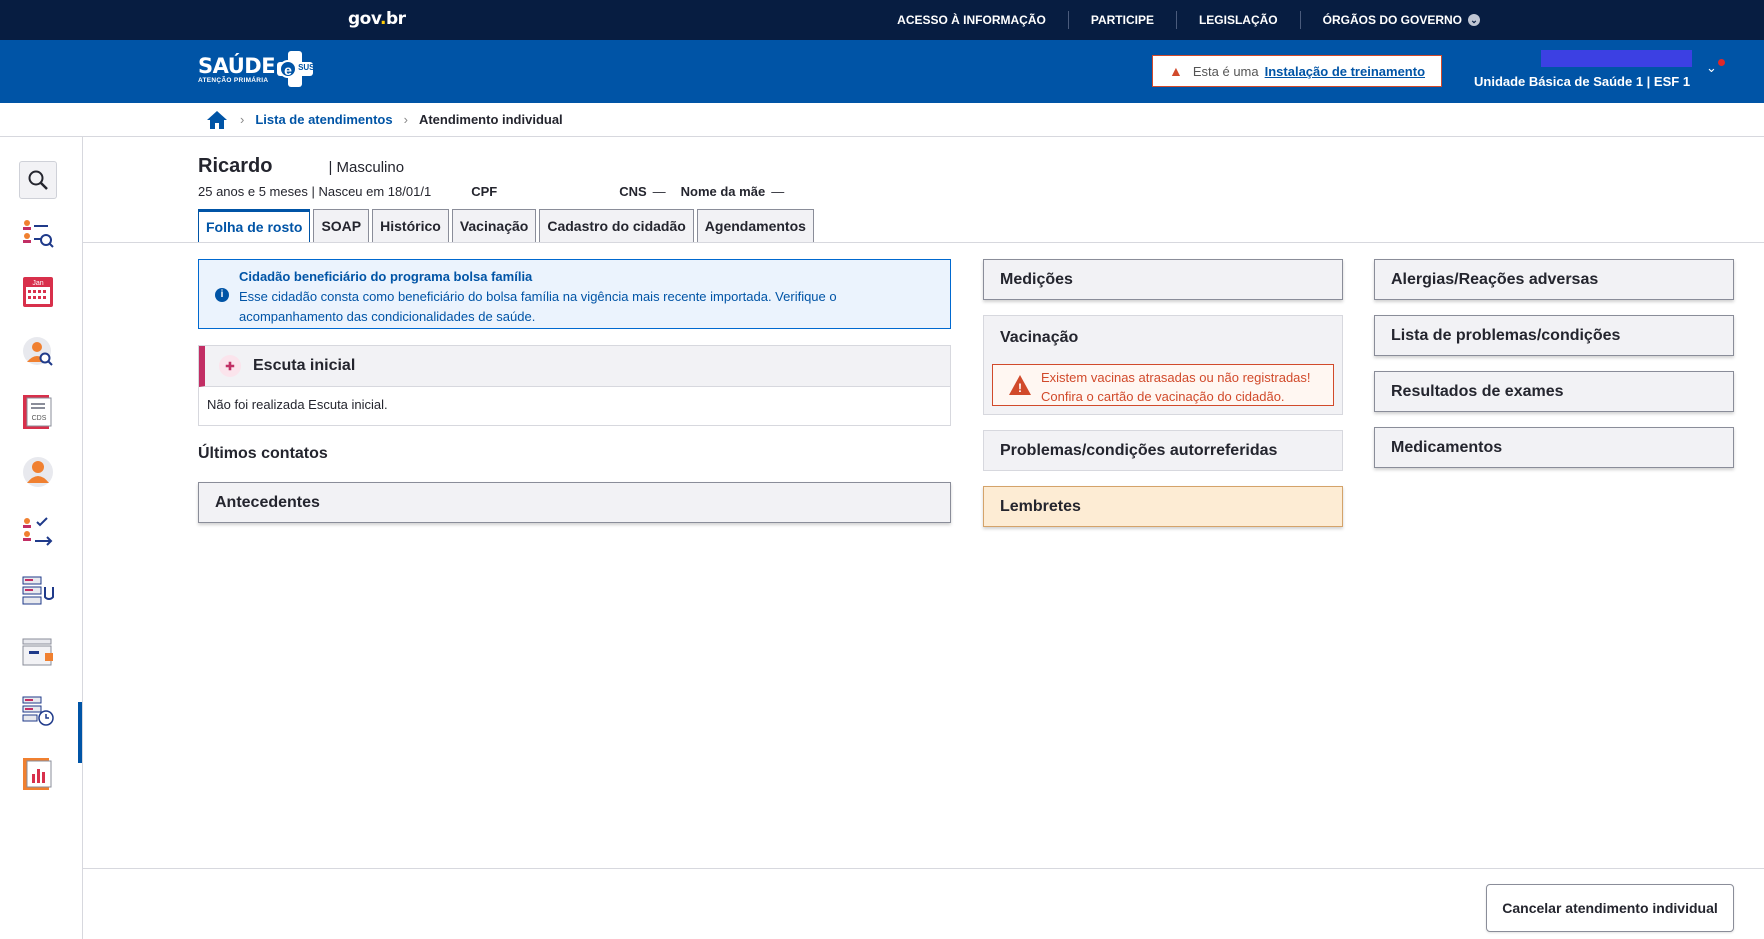 The image size is (1764, 939). What do you see at coordinates (38, 532) in the screenshot?
I see `checklist-transfer-icon` at bounding box center [38, 532].